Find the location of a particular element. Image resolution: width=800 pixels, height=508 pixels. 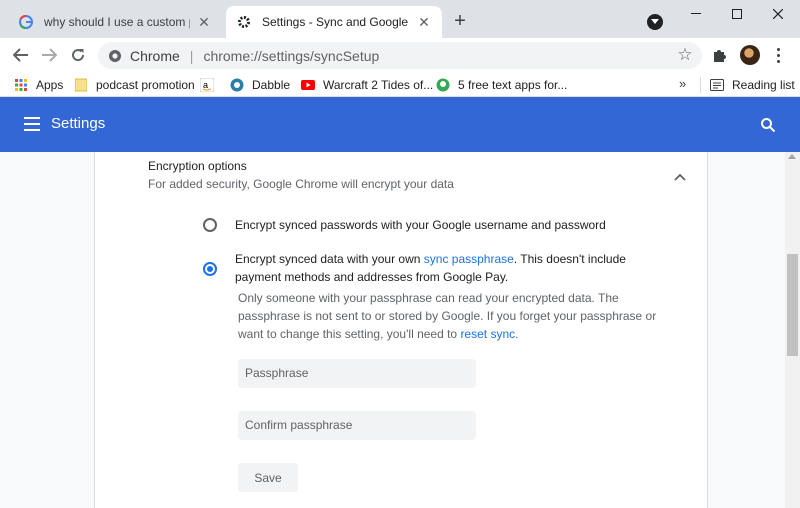

bookmark-dabble: Dabble is located at coordinates (260, 85).